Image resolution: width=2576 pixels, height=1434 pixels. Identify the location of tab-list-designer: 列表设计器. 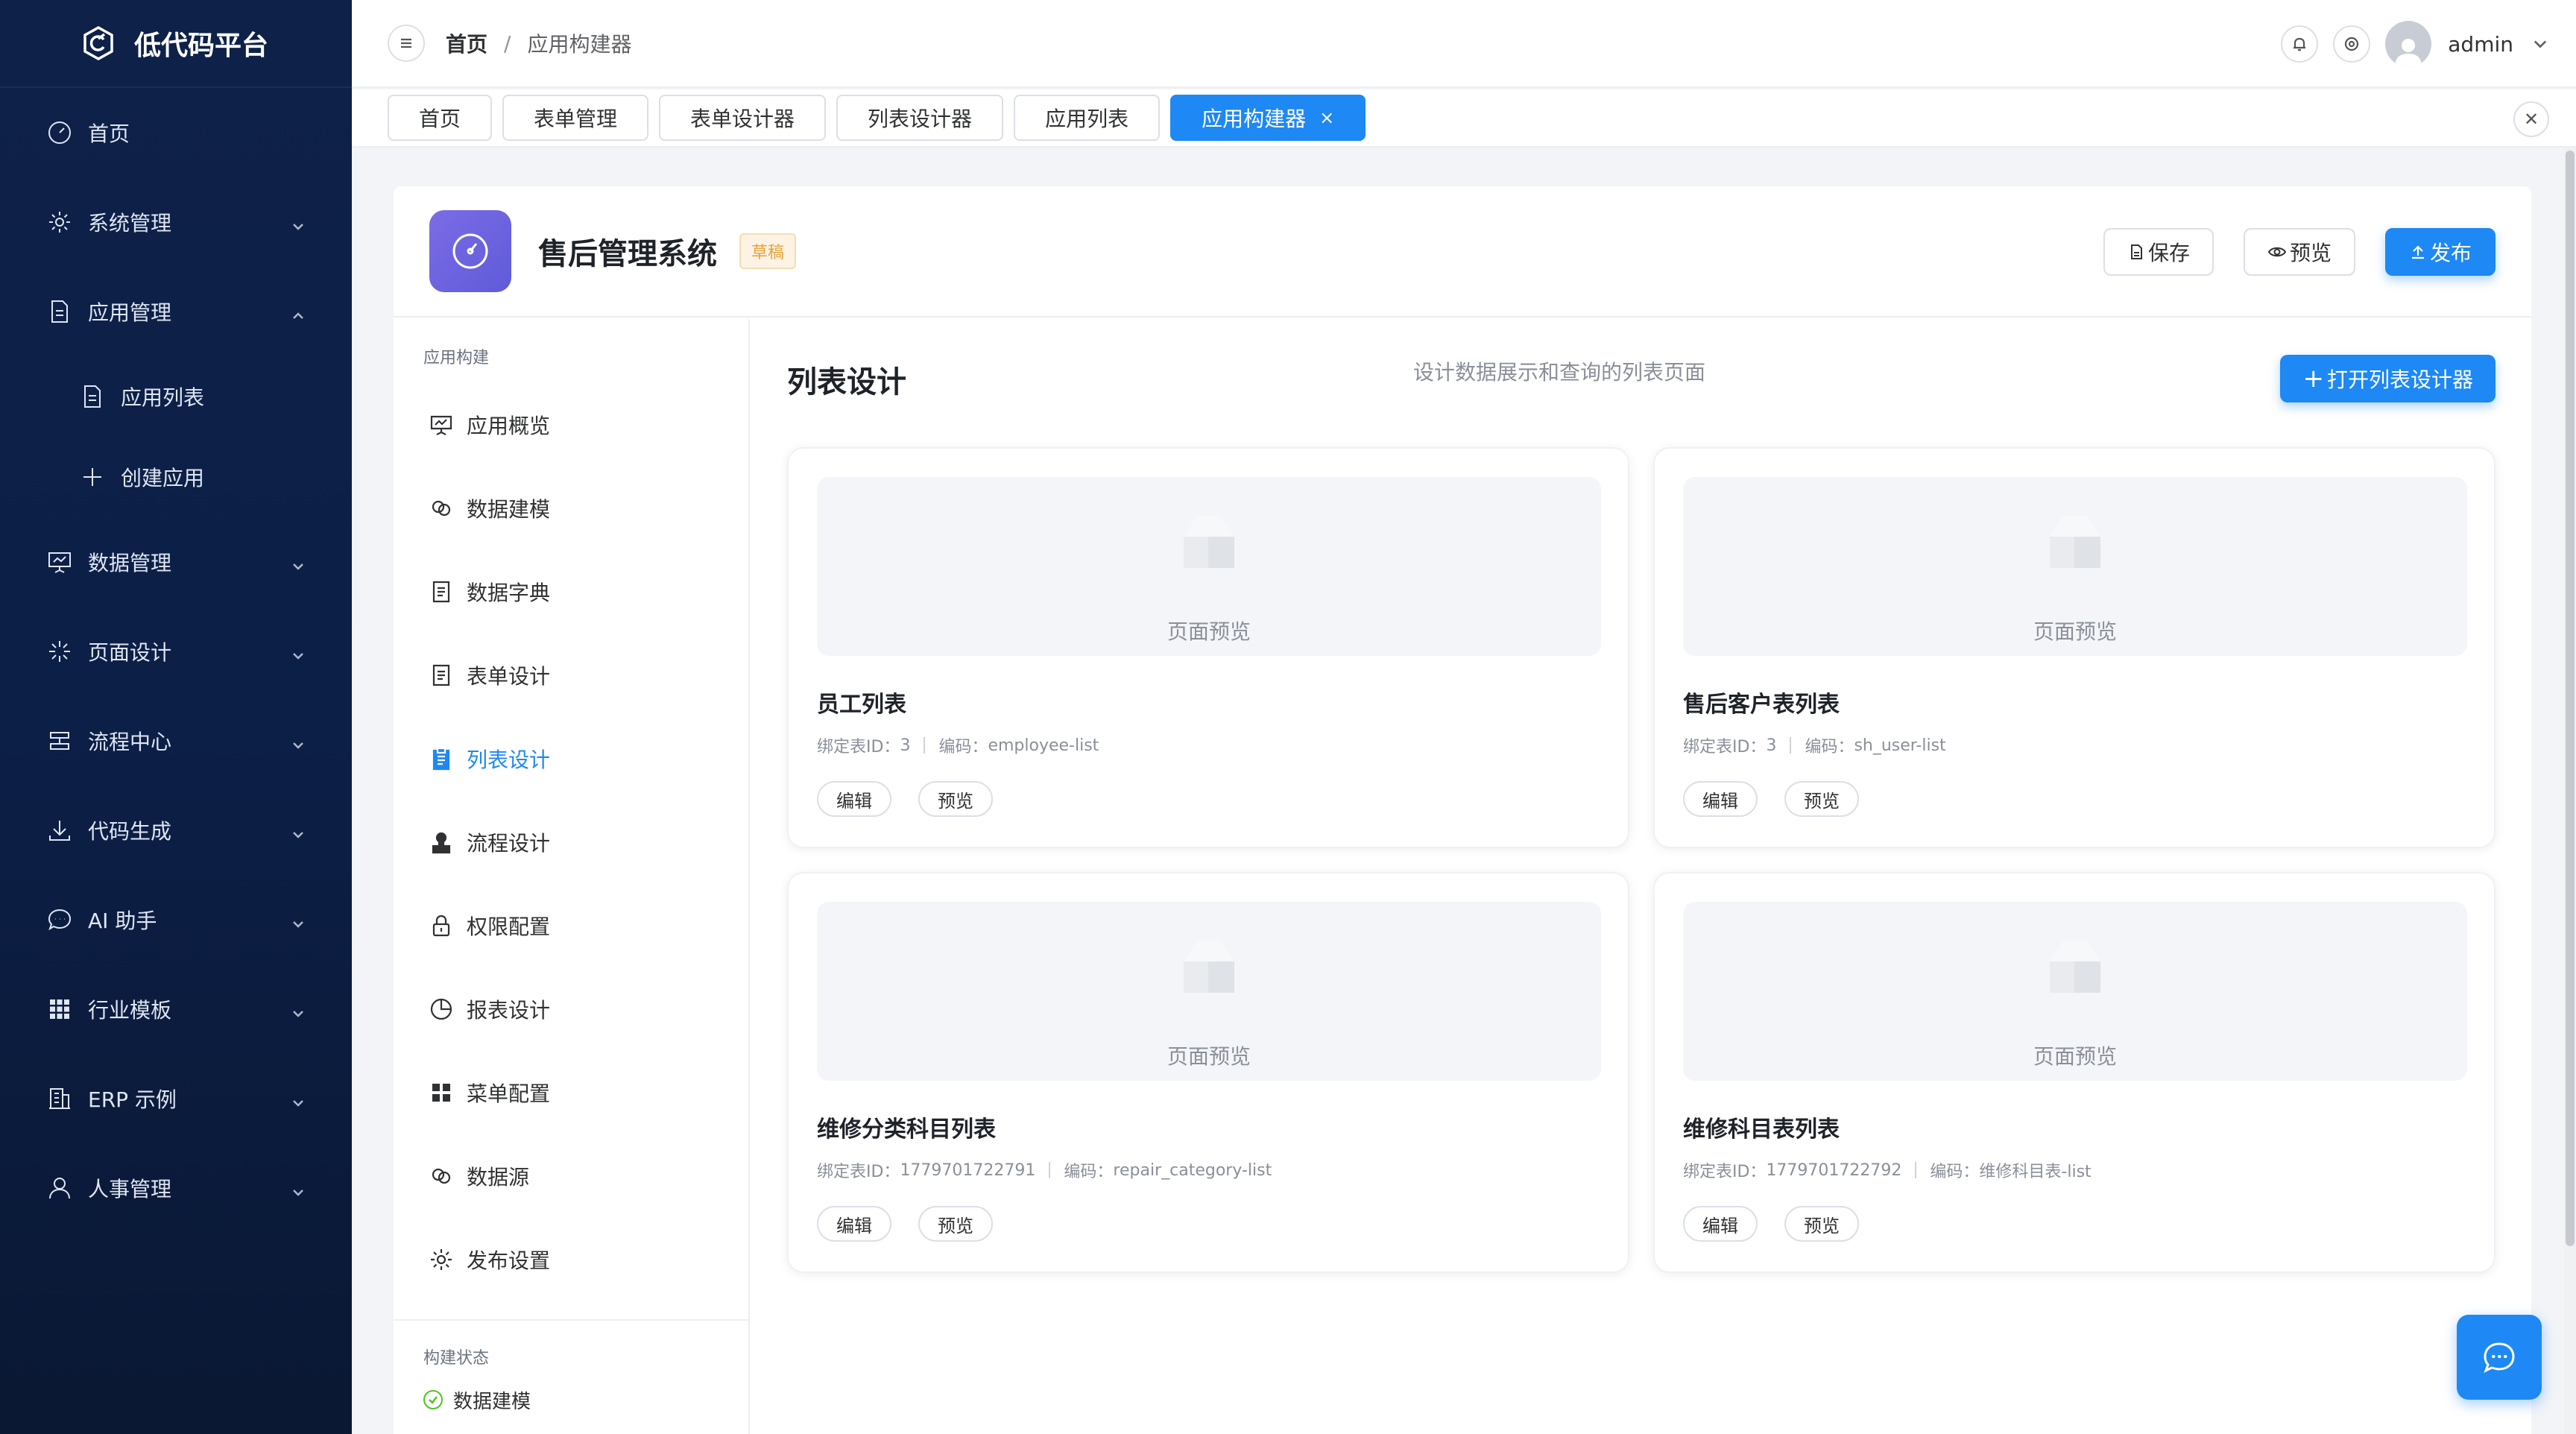
(920, 118).